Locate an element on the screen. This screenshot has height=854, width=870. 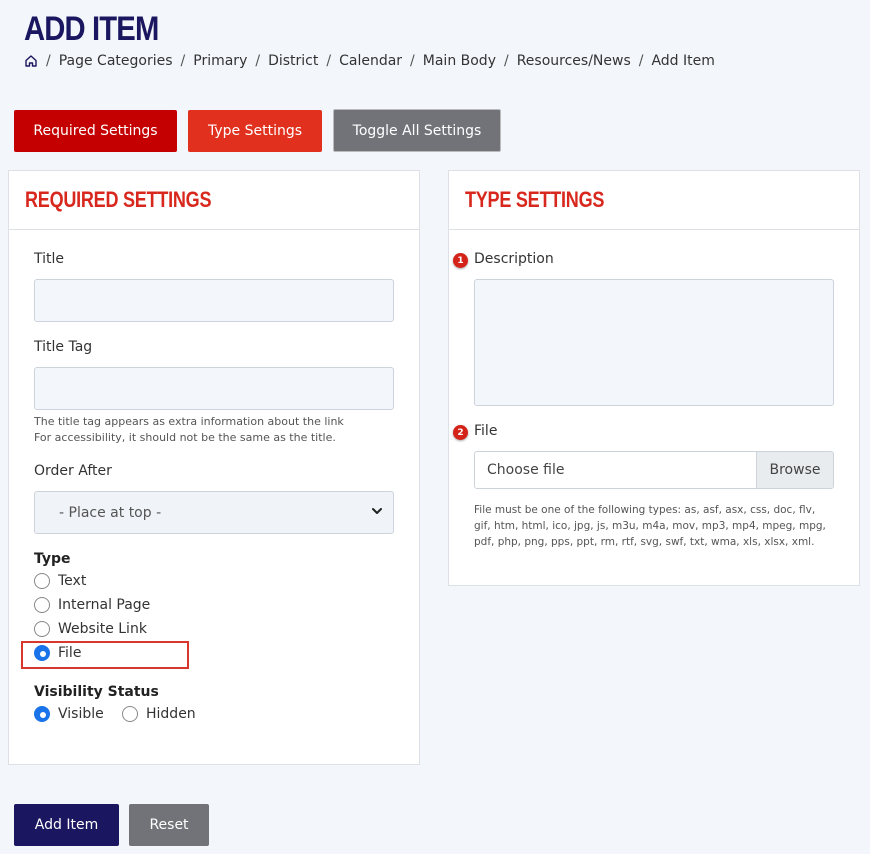
type-option-label: Internal Page is located at coordinates (104, 605).